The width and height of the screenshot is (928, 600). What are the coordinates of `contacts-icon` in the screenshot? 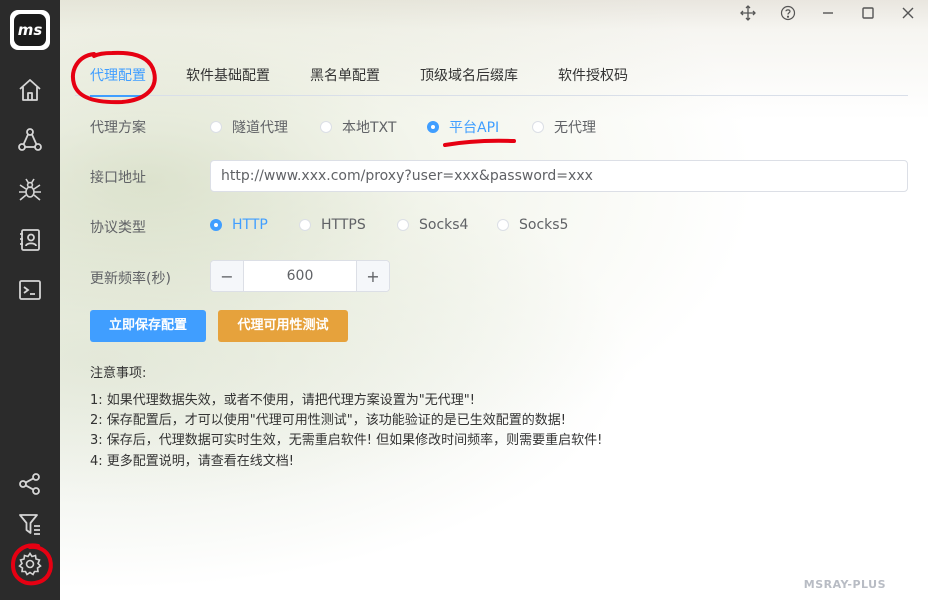 It's located at (30, 240).